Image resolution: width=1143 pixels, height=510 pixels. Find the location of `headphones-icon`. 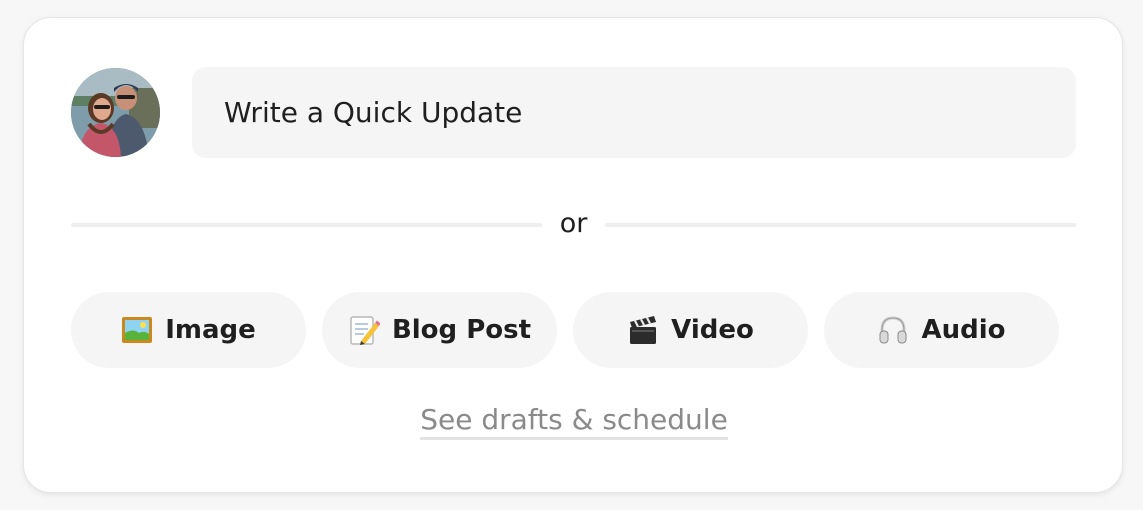

headphones-icon is located at coordinates (893, 330).